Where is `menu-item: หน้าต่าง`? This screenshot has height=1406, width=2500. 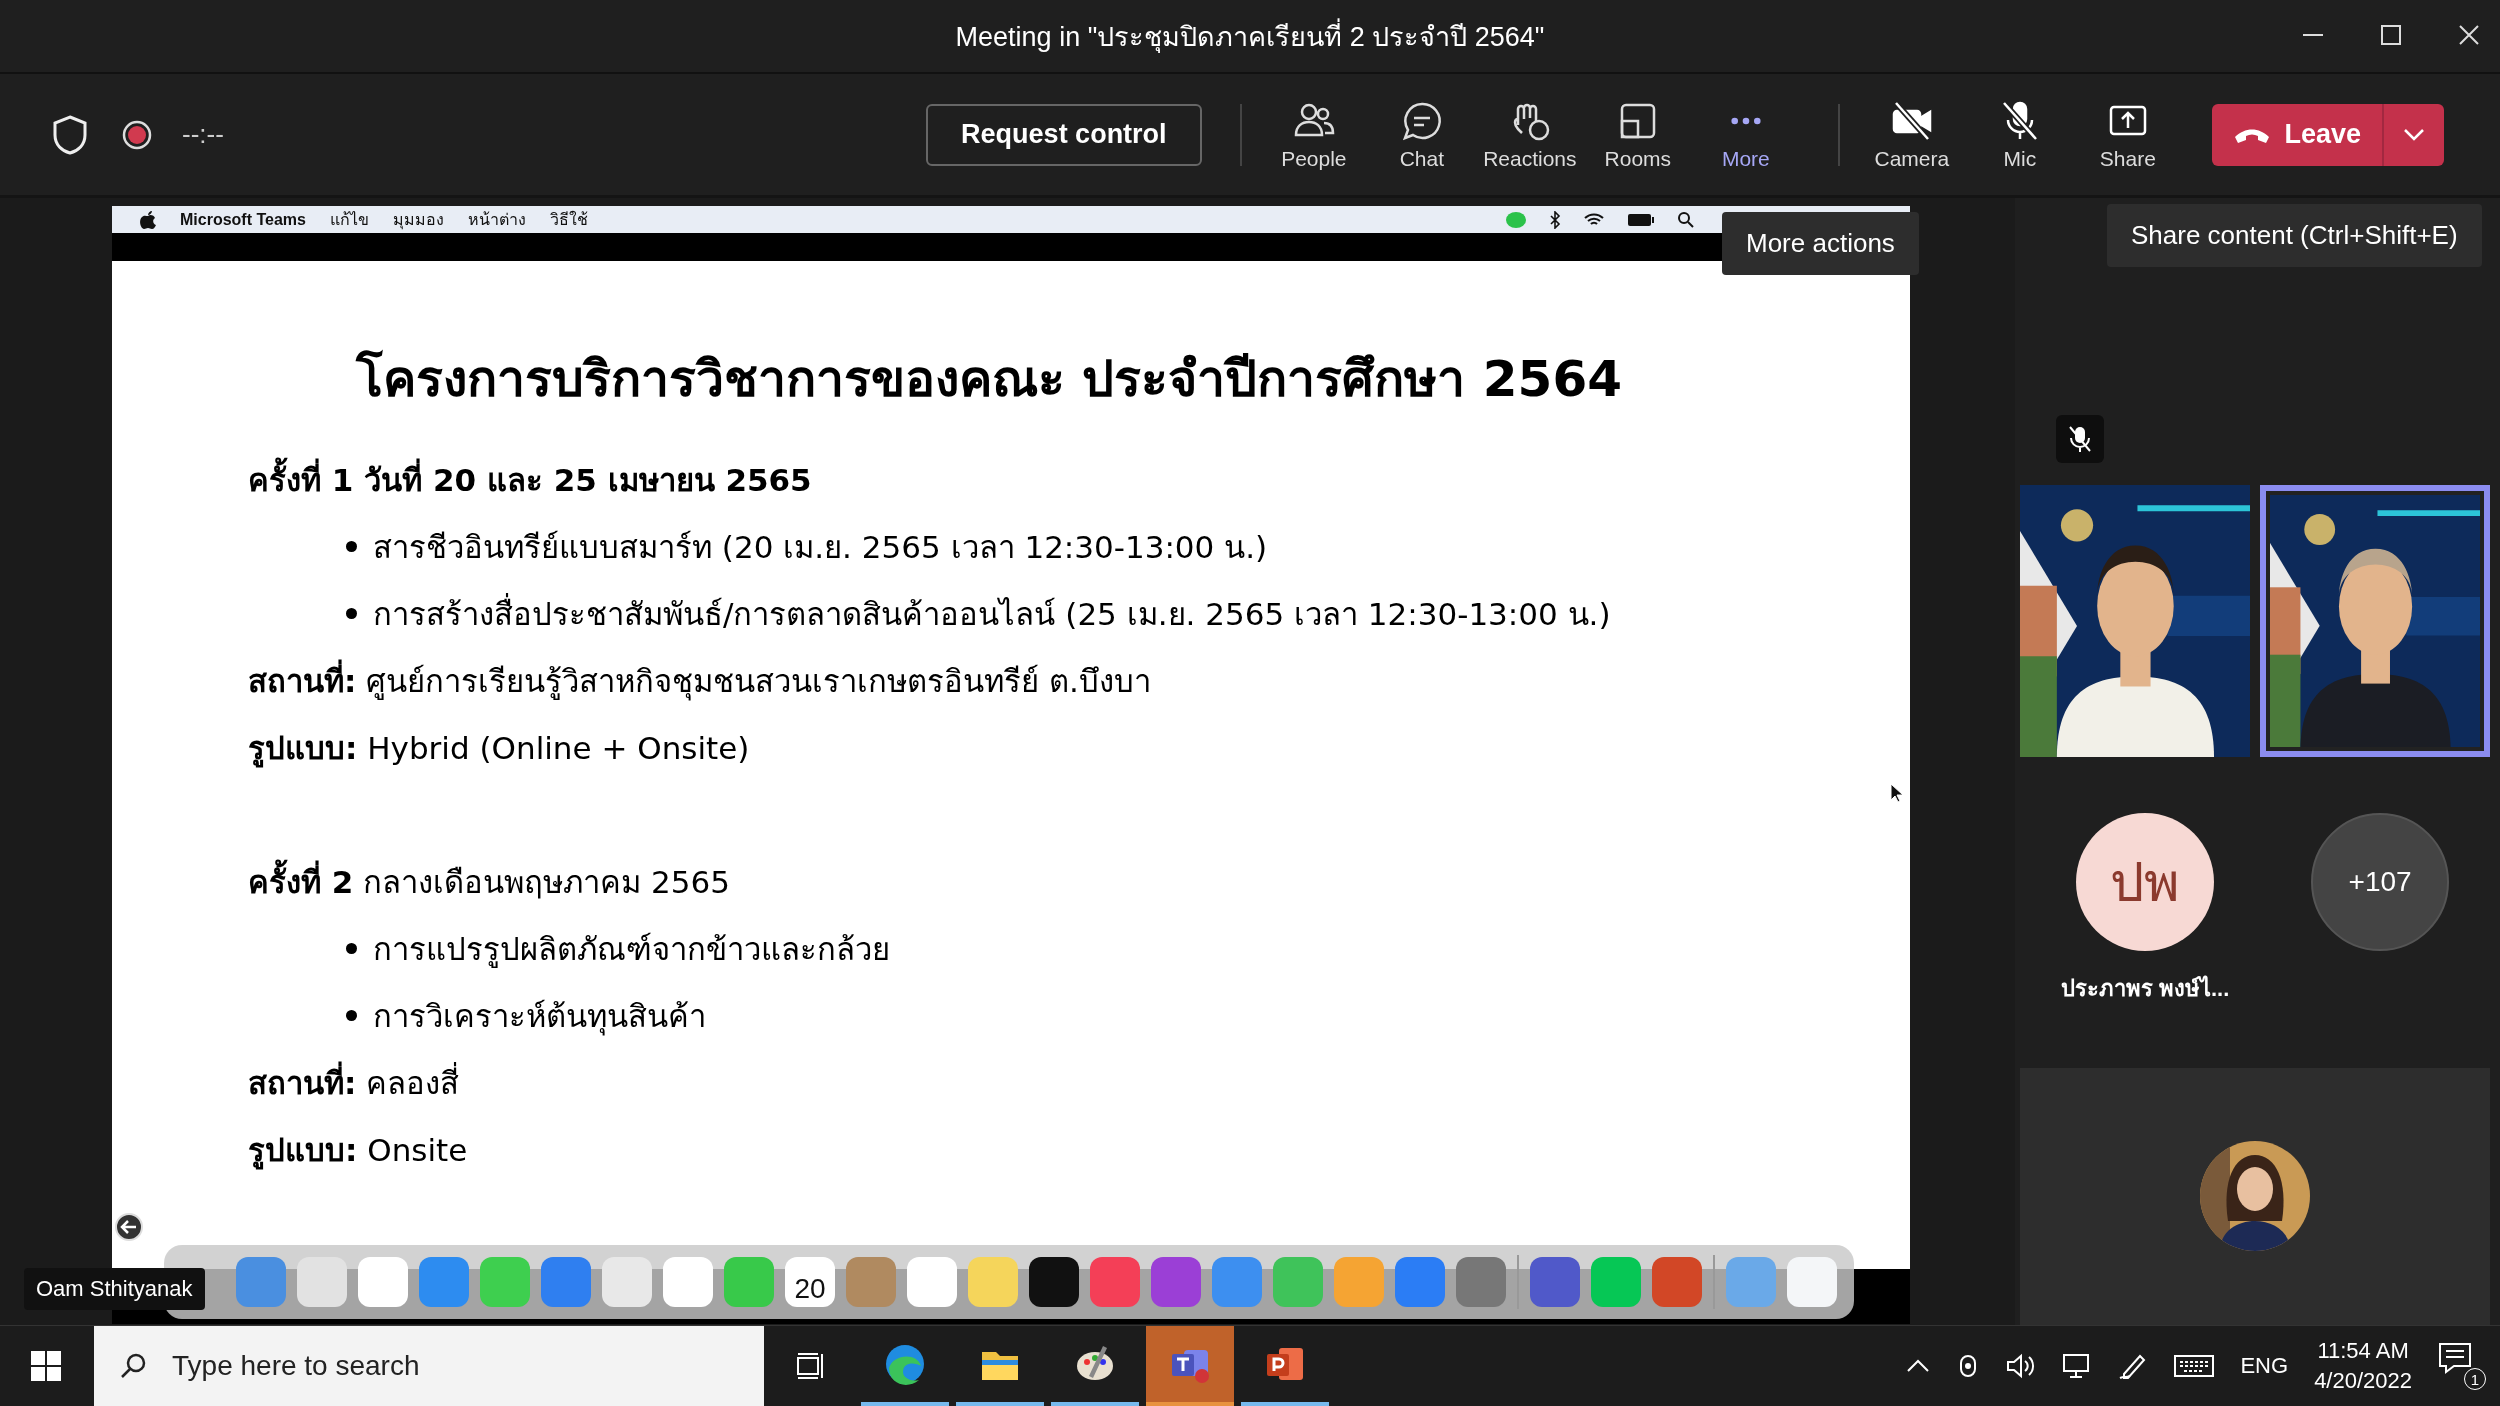 menu-item: หน้าต่าง is located at coordinates (496, 219).